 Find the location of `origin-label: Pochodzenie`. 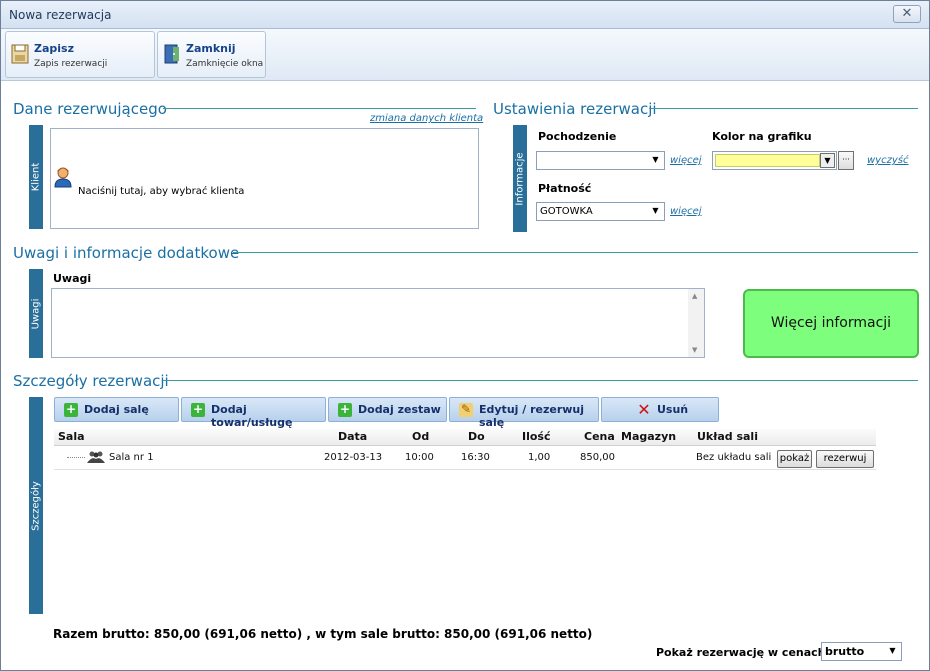

origin-label: Pochodzenie is located at coordinates (577, 136).